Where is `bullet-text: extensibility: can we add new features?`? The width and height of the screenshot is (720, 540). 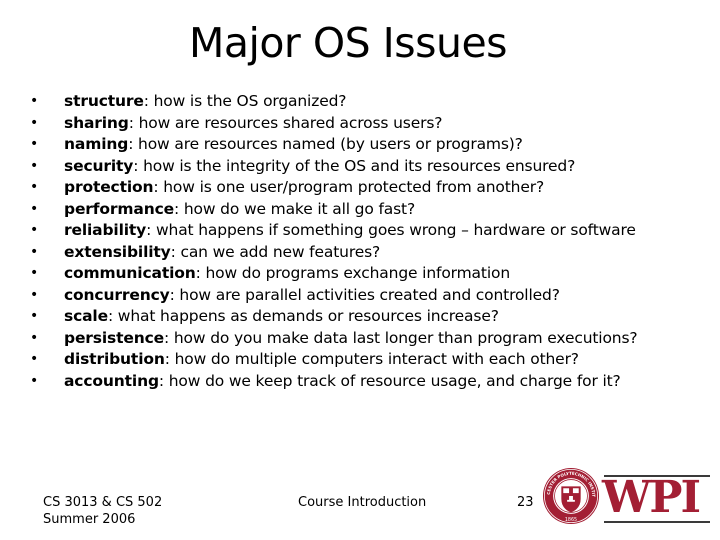 bullet-text: extensibility: can we add new features? is located at coordinates (222, 253).